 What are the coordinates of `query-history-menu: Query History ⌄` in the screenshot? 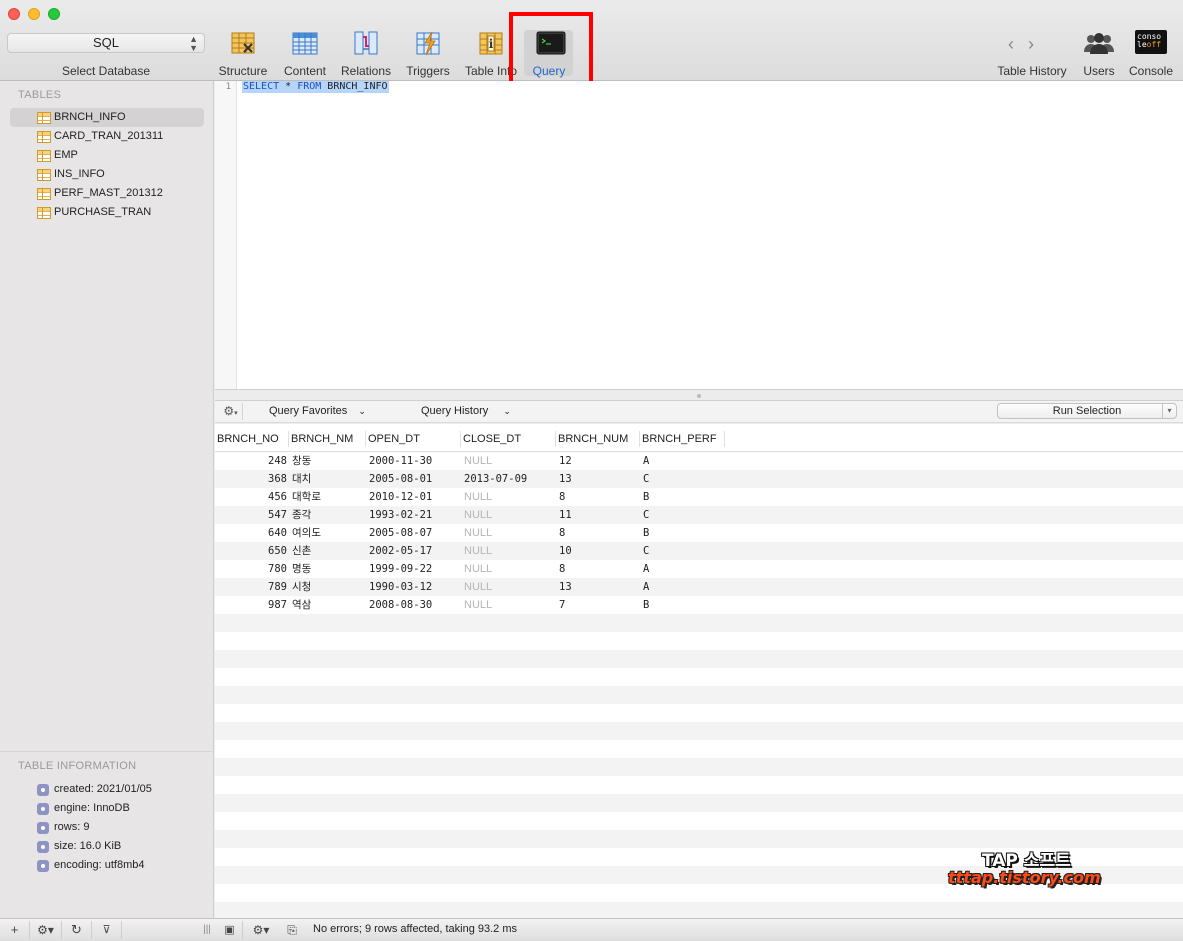 It's located at (466, 411).